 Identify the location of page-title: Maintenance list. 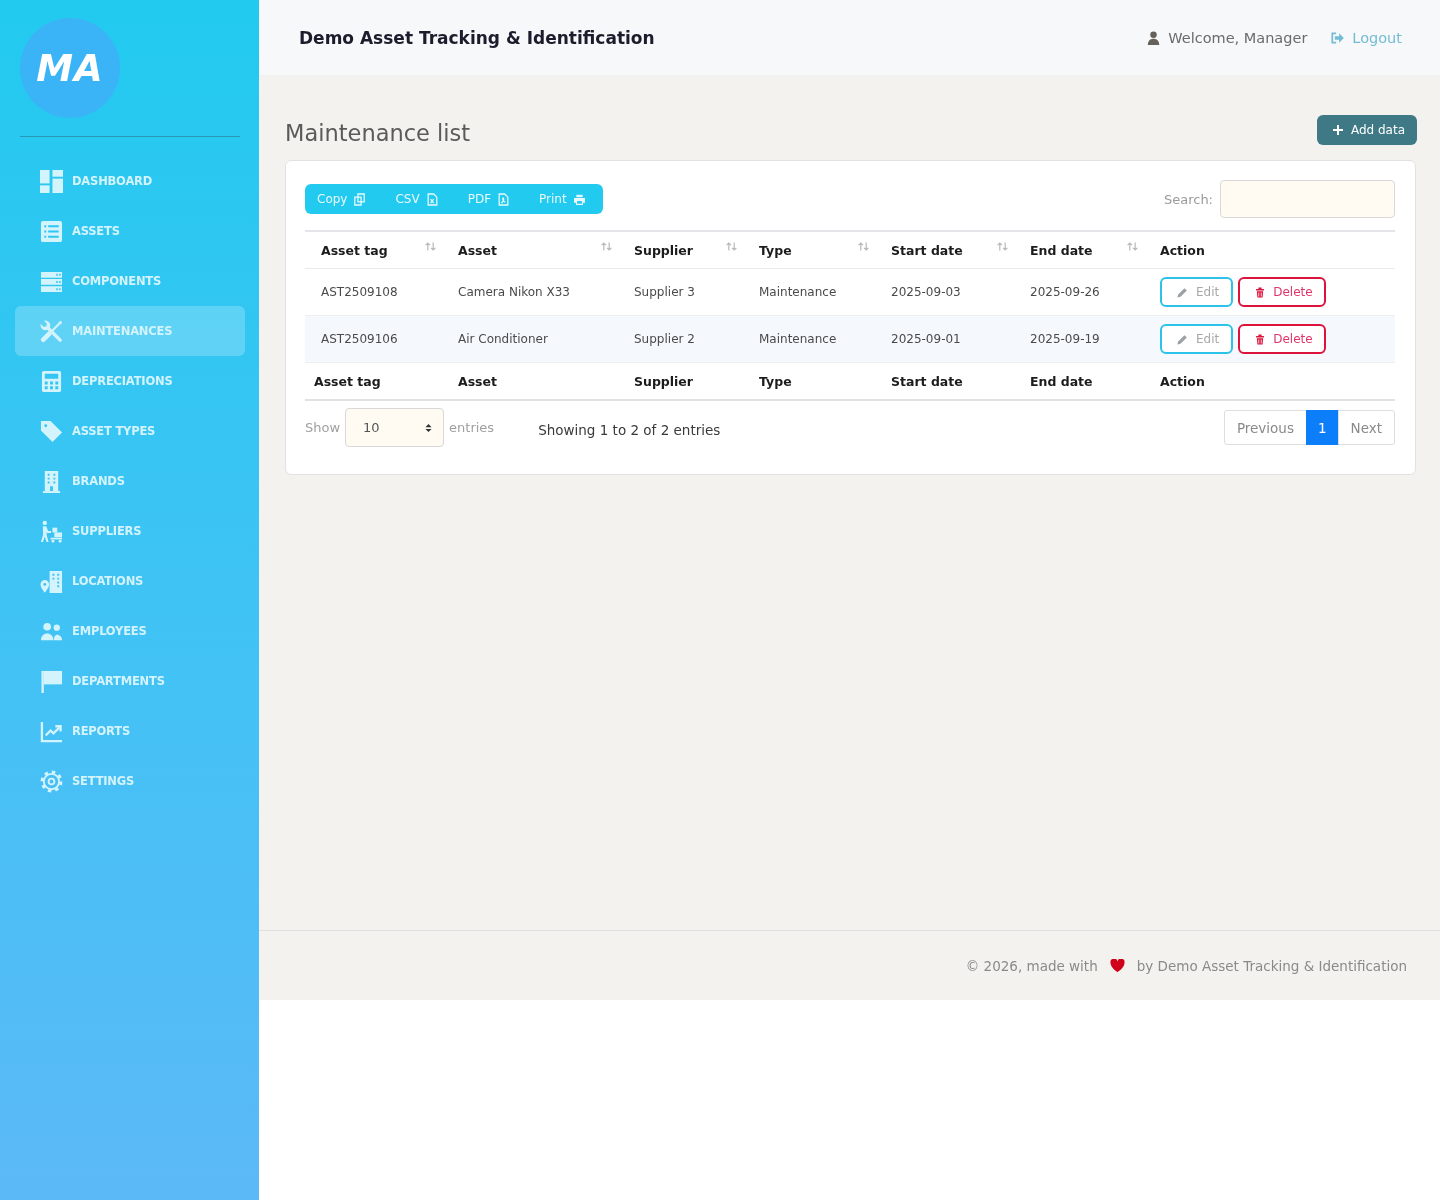
(378, 132).